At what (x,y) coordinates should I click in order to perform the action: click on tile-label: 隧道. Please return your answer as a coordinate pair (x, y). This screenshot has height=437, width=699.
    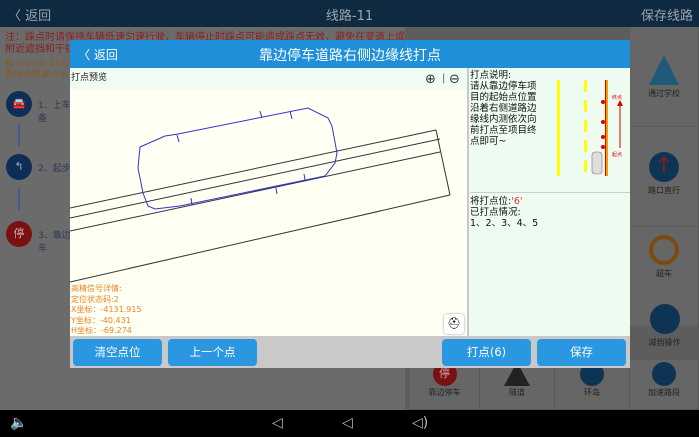
    Looking at the image, I should click on (517, 392).